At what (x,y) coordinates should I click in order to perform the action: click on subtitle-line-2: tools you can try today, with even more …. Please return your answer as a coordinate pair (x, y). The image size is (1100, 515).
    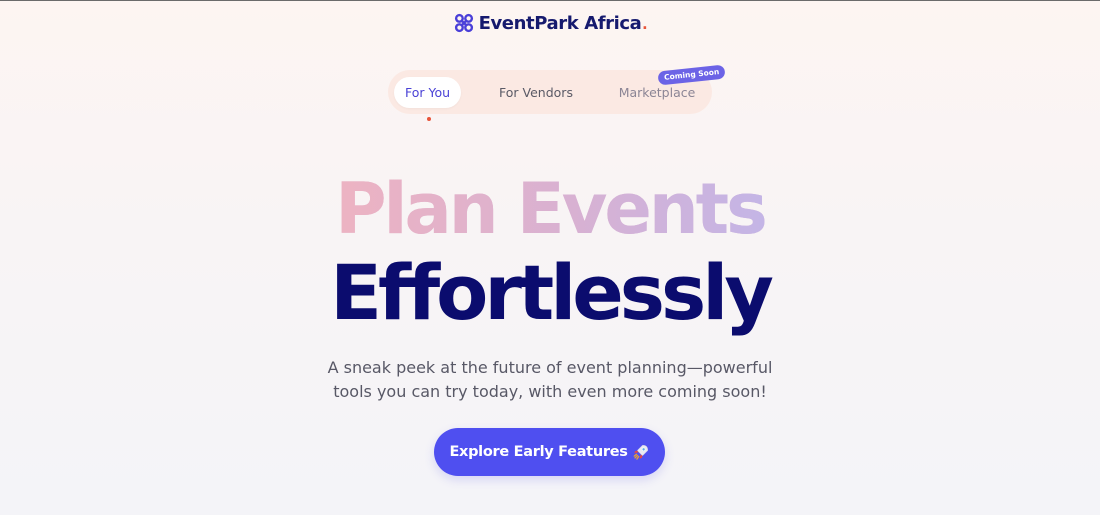
    Looking at the image, I should click on (550, 391).